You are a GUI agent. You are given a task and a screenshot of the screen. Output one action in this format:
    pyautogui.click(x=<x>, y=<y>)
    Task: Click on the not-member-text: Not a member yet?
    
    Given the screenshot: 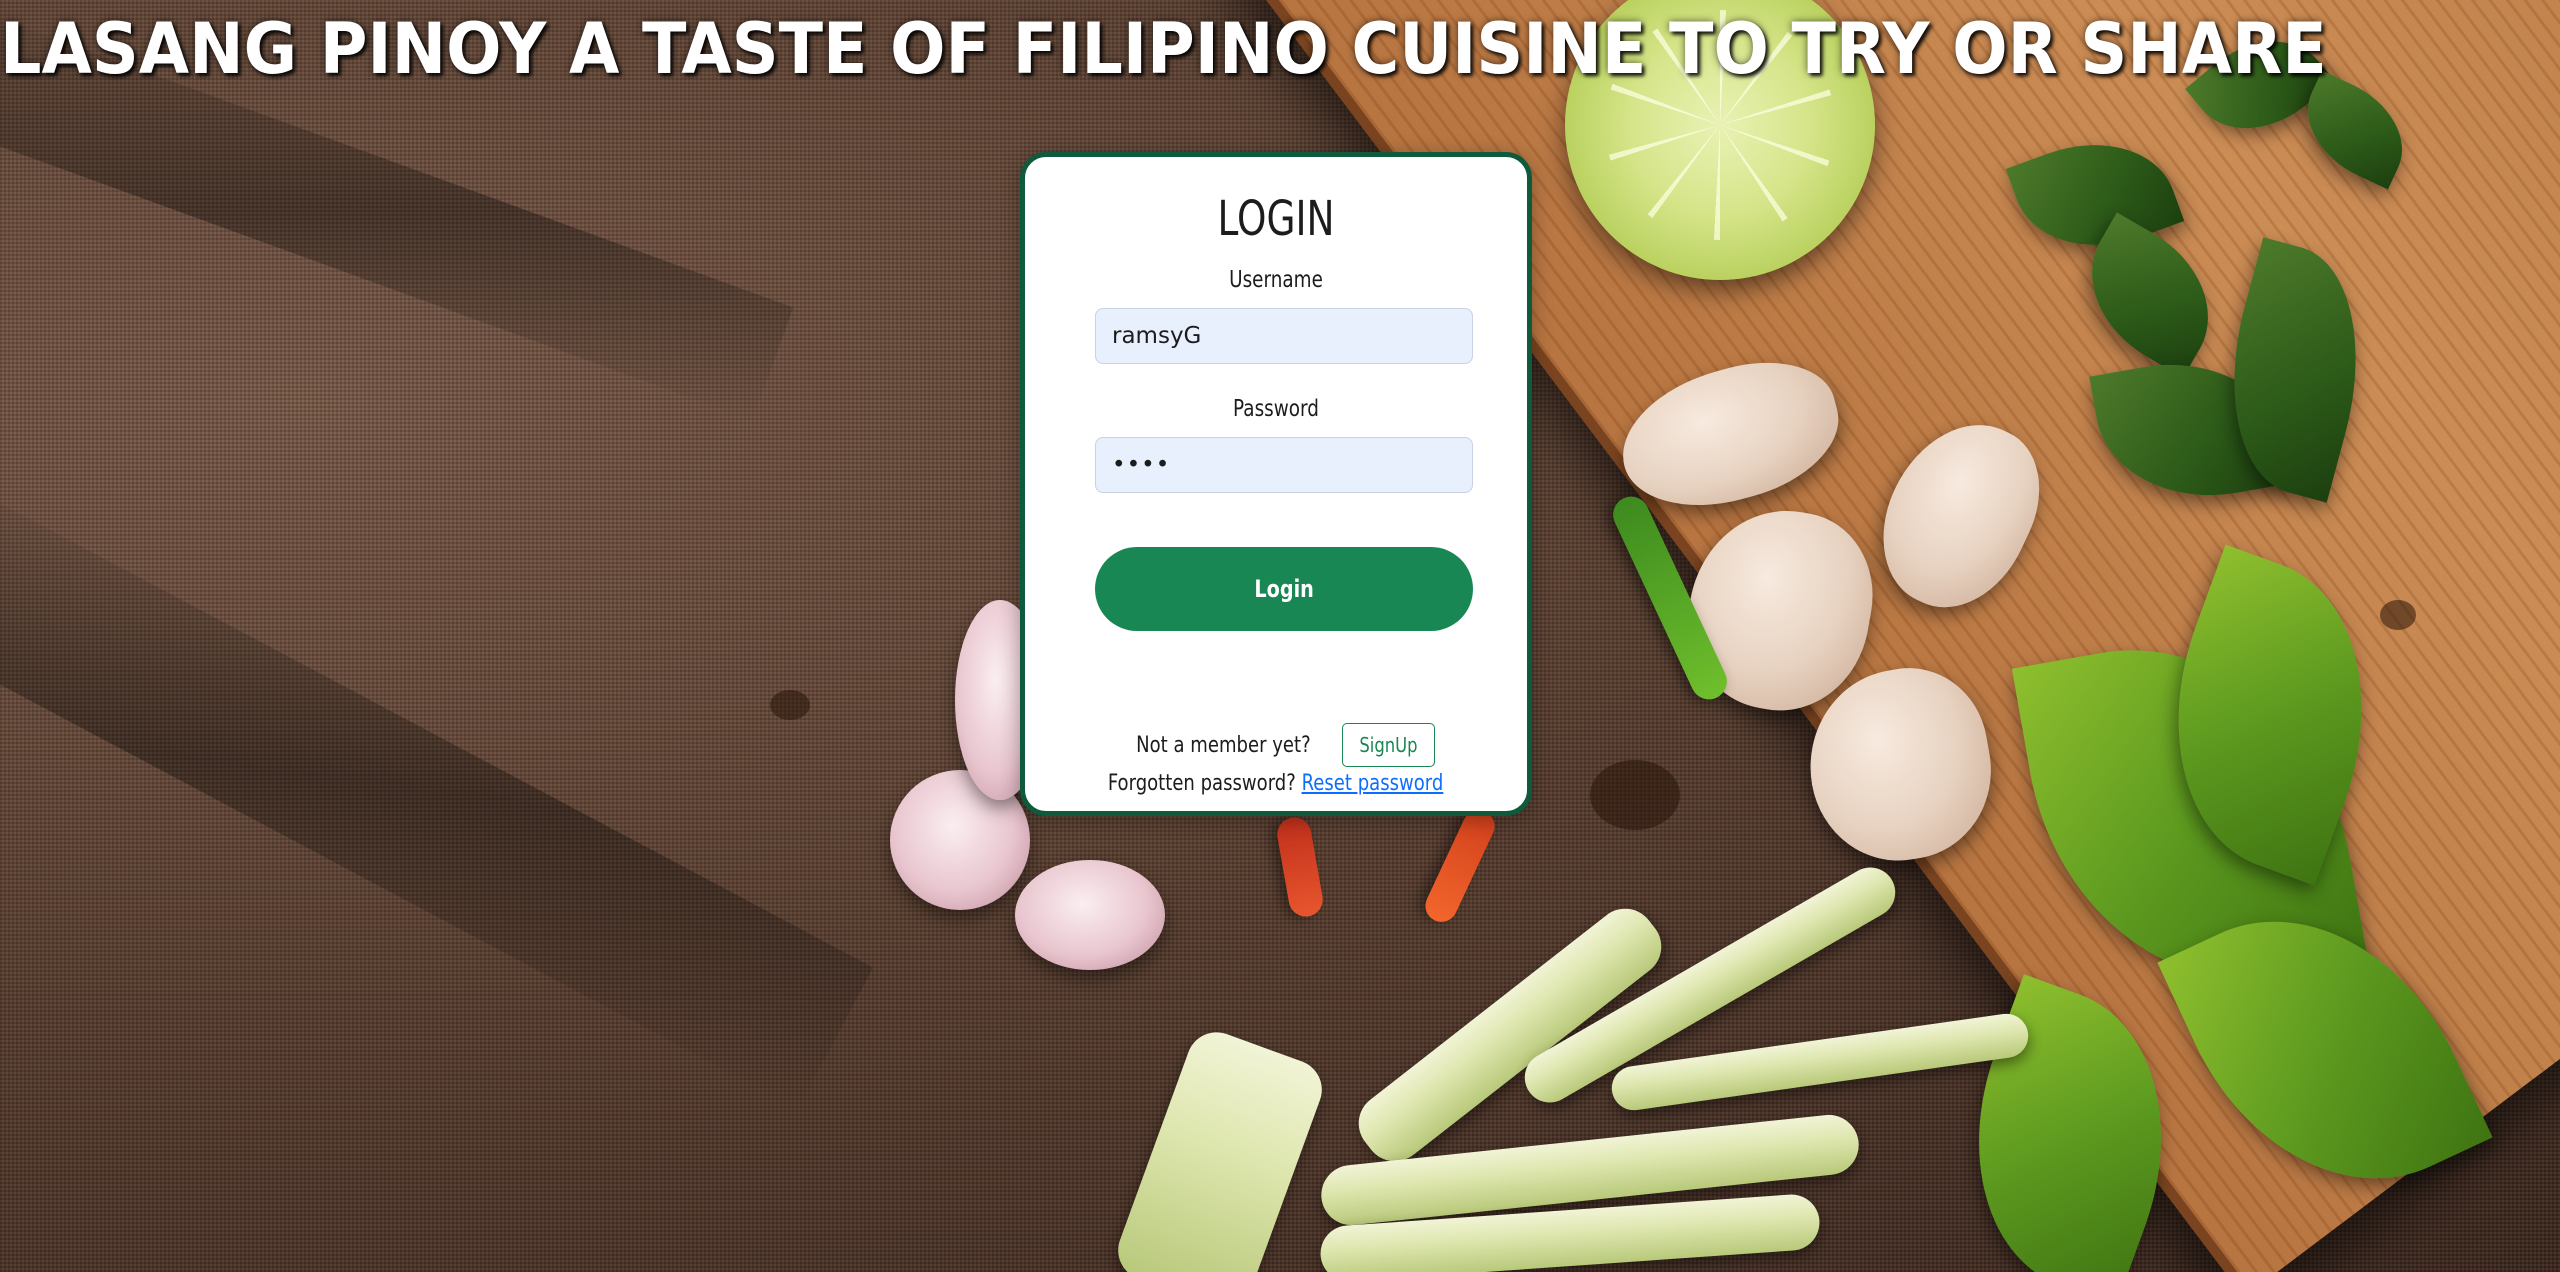 What is the action you would take?
    pyautogui.click(x=1223, y=745)
    